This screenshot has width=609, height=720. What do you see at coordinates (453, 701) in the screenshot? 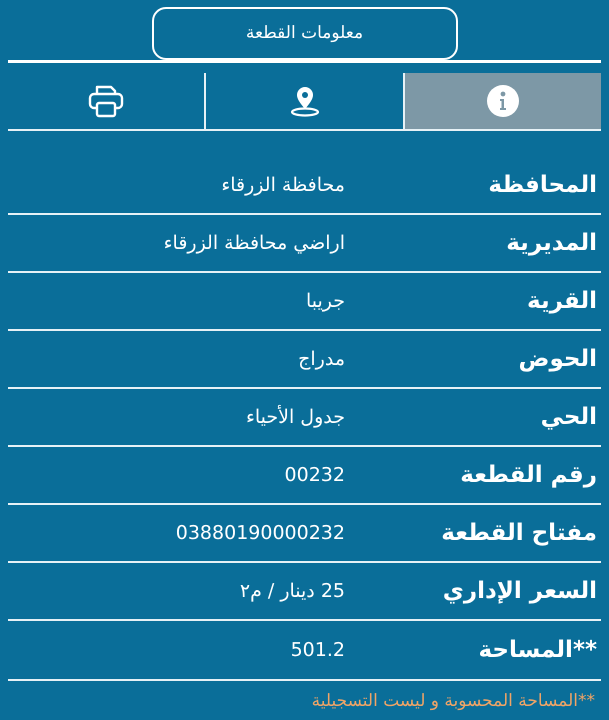
I see `footnote: **المساحة المحسوبة و ليست التسجيلية` at bounding box center [453, 701].